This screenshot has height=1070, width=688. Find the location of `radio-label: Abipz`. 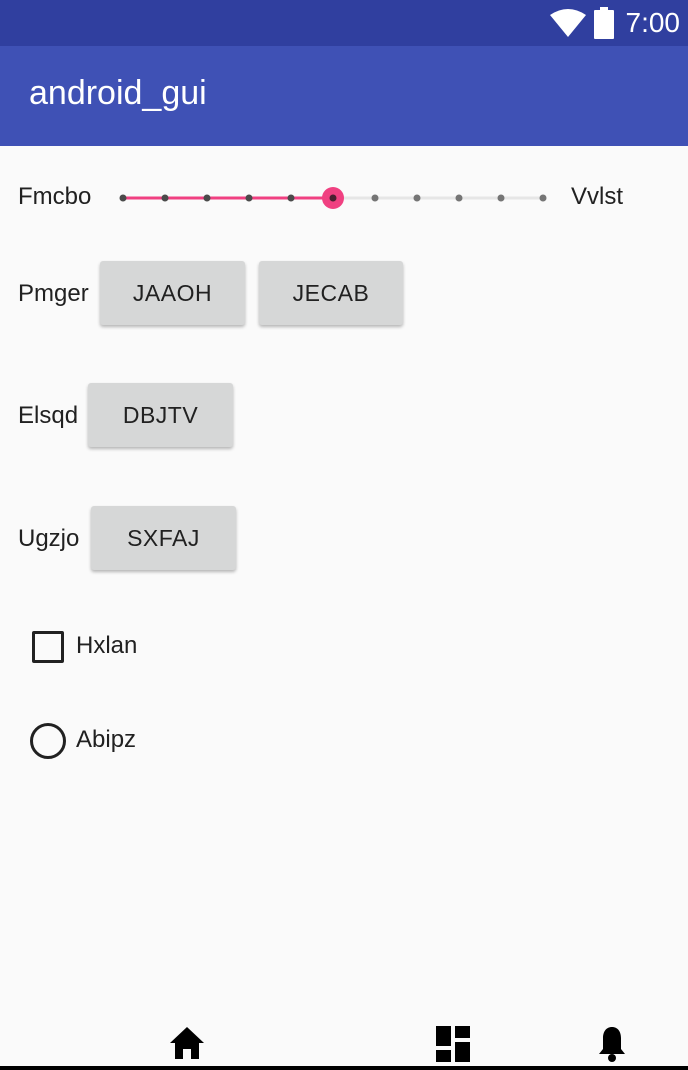

radio-label: Abipz is located at coordinates (106, 740).